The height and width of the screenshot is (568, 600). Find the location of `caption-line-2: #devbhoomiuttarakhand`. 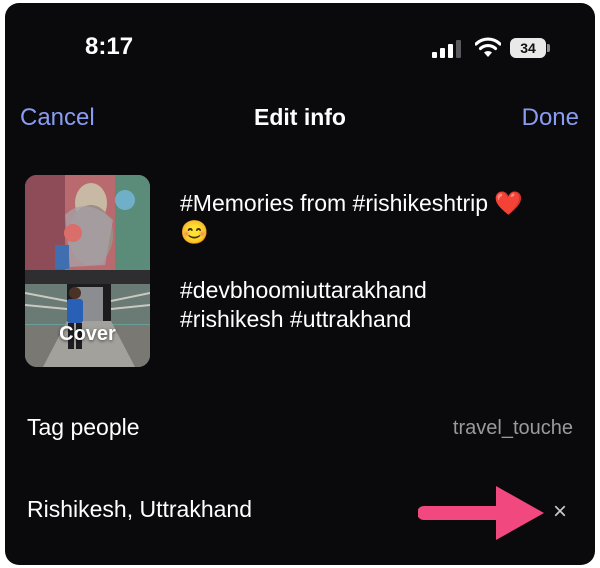

caption-line-2: #devbhoomiuttarakhand is located at coordinates (303, 290).